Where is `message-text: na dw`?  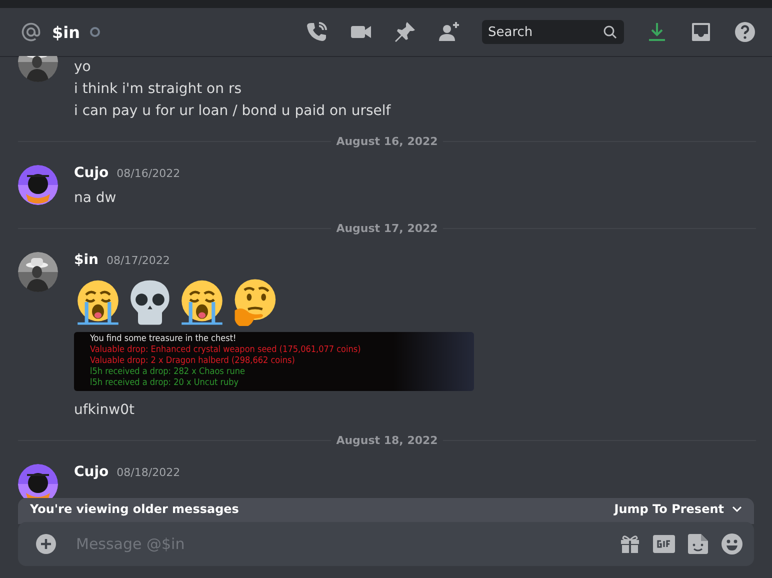 message-text: na dw is located at coordinates (96, 198).